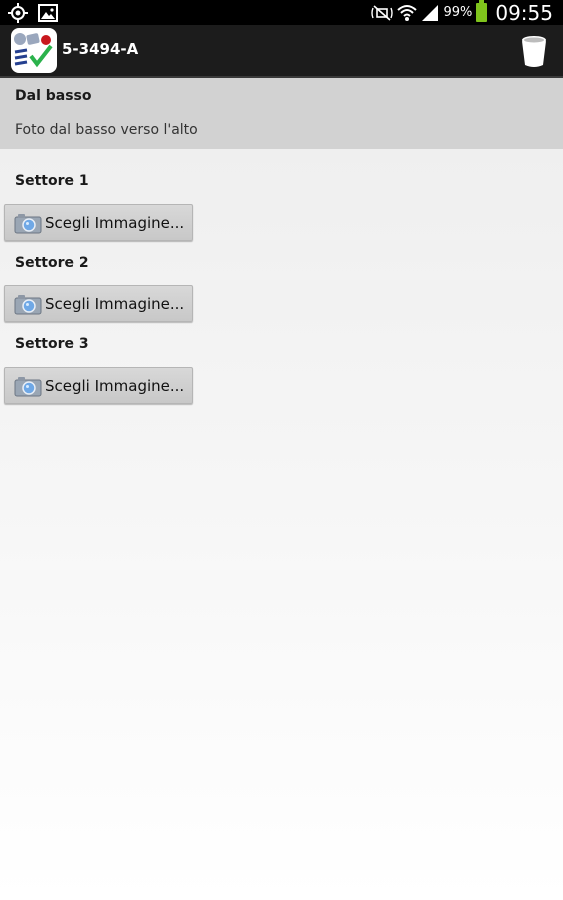  What do you see at coordinates (524, 12) in the screenshot?
I see `clock: 09:55` at bounding box center [524, 12].